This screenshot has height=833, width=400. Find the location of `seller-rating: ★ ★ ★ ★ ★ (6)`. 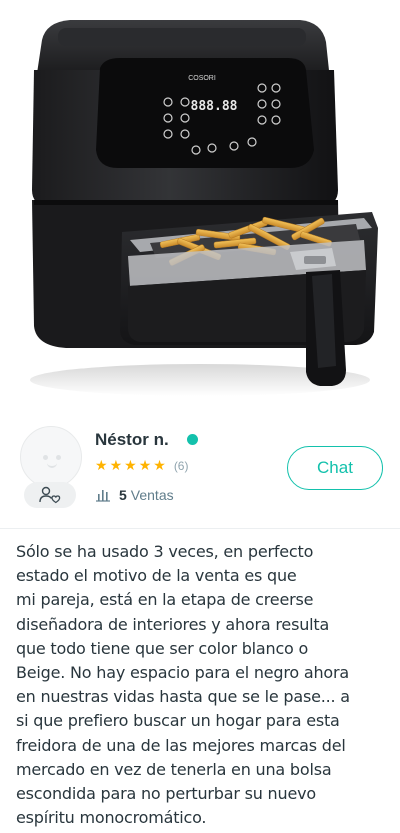

seller-rating: ★ ★ ★ ★ ★ (6) is located at coordinates (141, 466).